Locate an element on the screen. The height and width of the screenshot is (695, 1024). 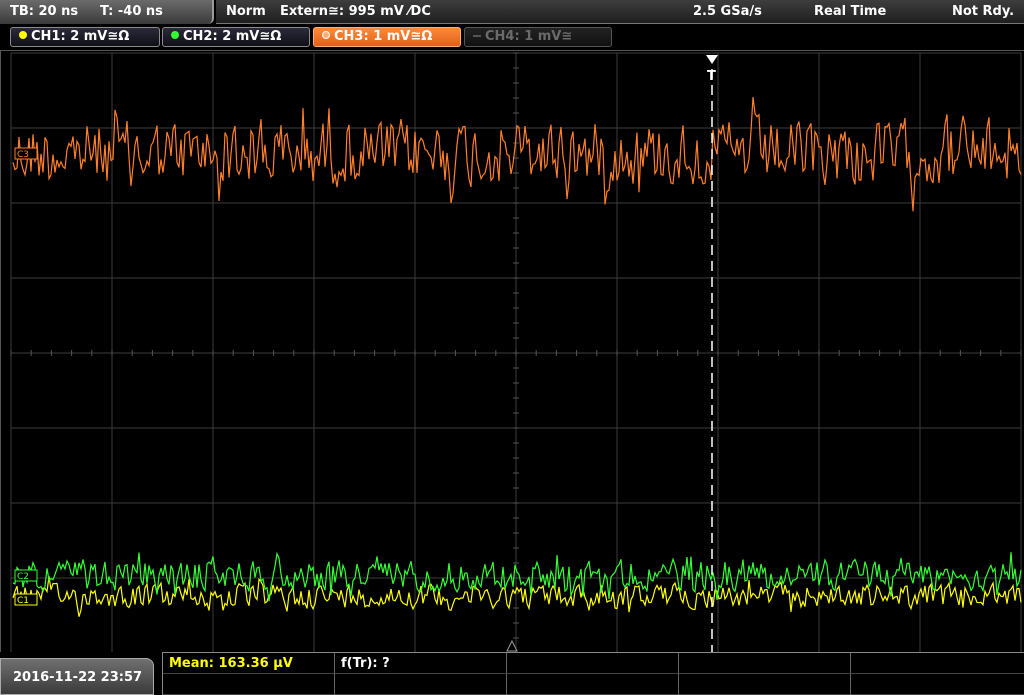
tab-ch4: CH4: 1 mV≅ is located at coordinates (538, 37).